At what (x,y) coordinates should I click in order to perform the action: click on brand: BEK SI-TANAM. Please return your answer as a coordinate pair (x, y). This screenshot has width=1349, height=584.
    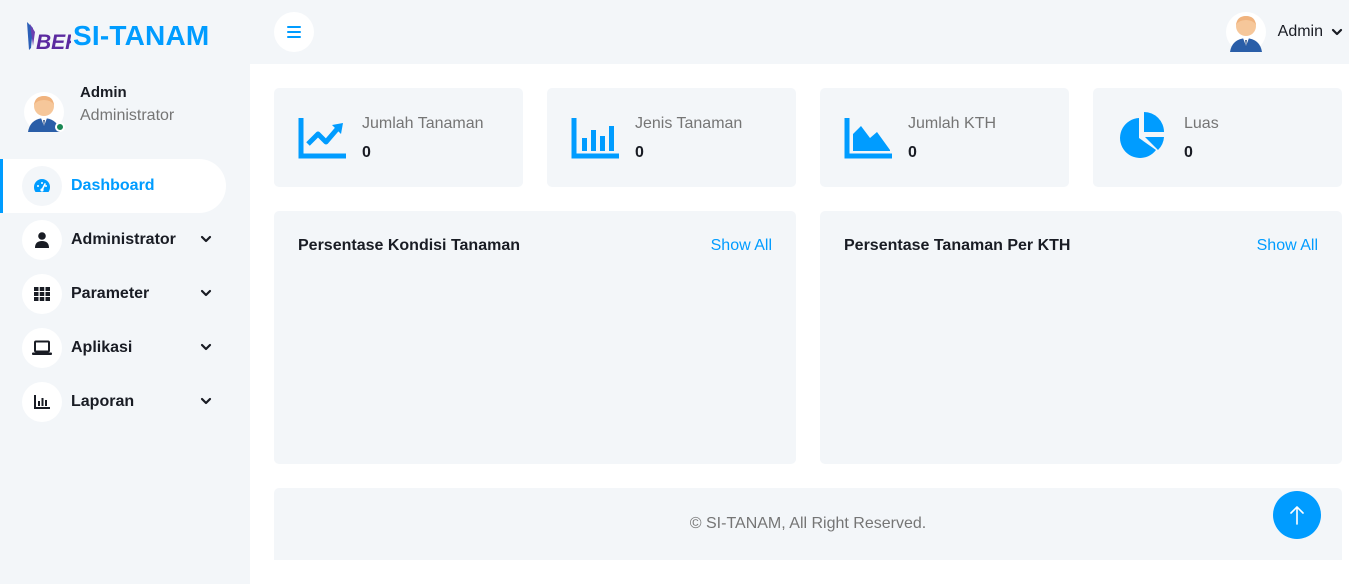
    Looking at the image, I should click on (117, 36).